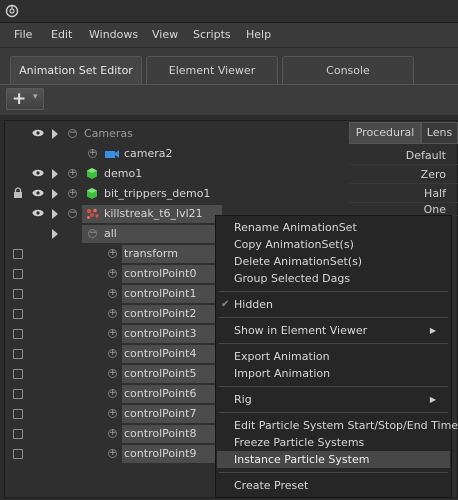 This screenshot has height=500, width=458. I want to click on tab-procedural: Procedural, so click(385, 133).